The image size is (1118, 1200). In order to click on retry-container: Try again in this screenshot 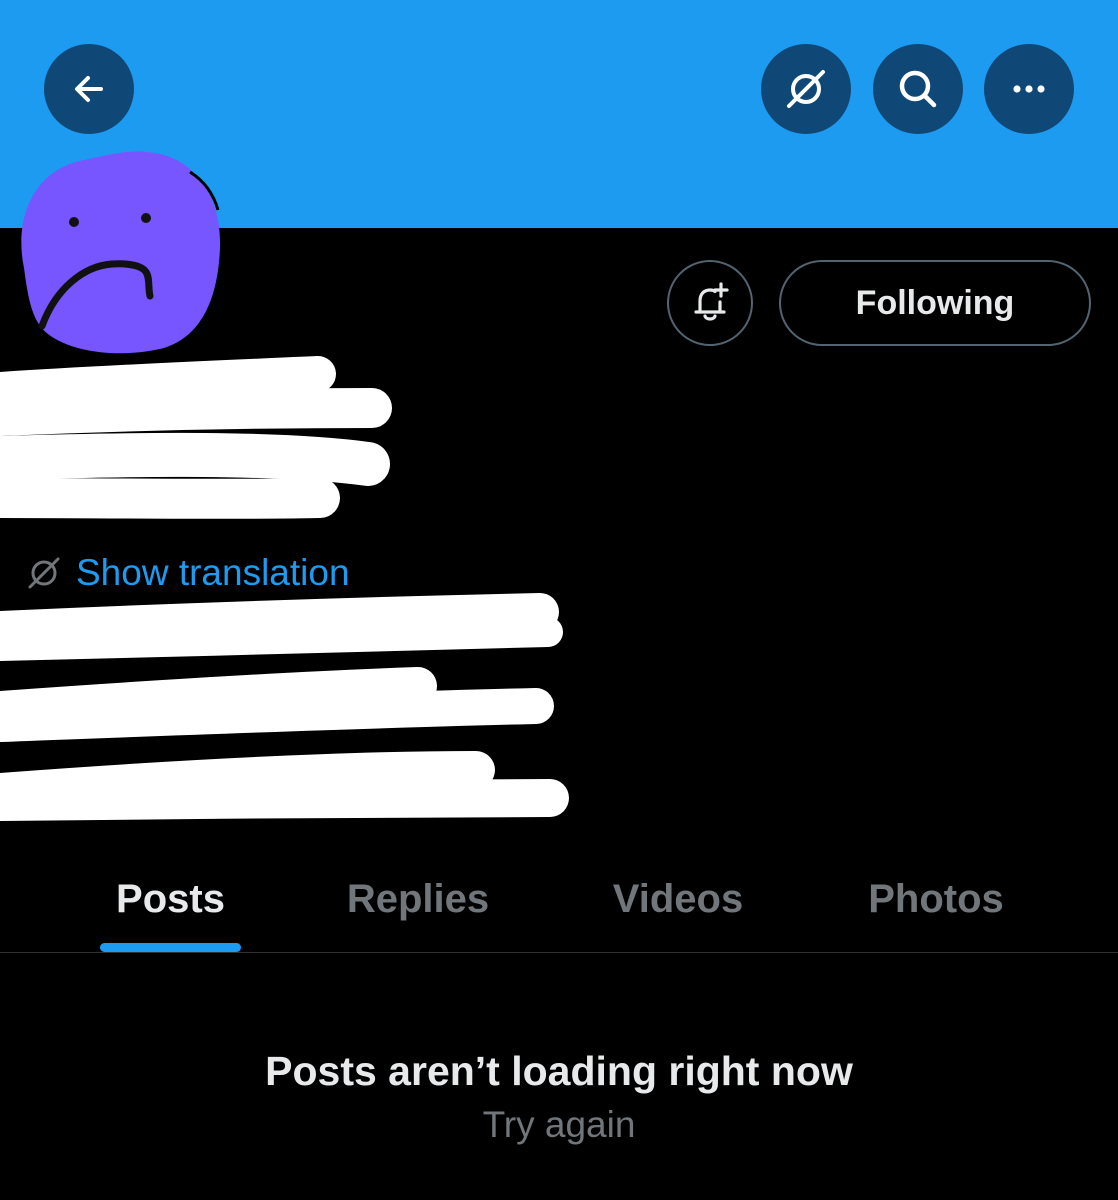, I will do `click(559, 1125)`.